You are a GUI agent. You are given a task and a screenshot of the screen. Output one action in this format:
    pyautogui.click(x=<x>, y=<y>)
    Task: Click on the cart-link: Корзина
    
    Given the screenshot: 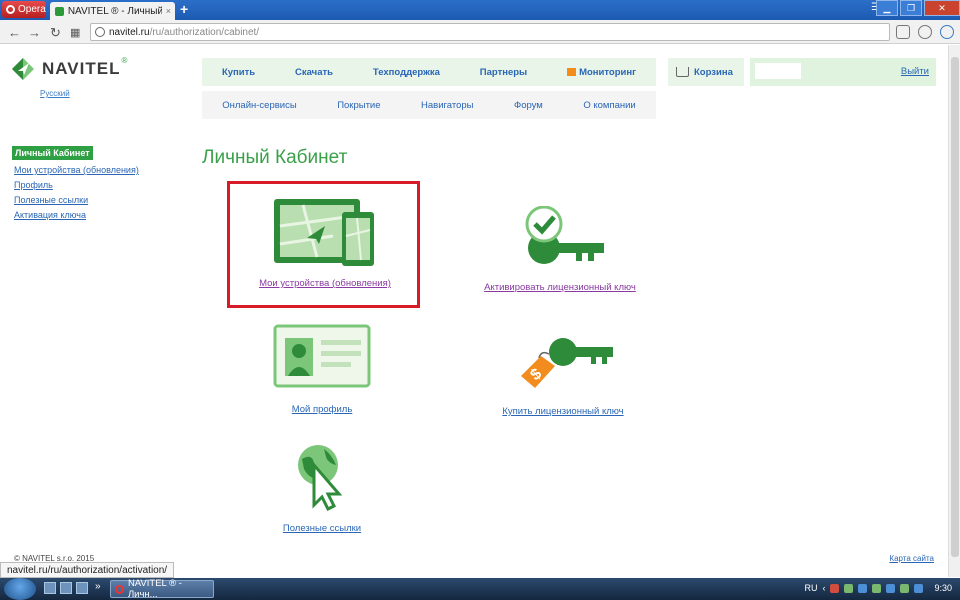 What is the action you would take?
    pyautogui.click(x=706, y=72)
    